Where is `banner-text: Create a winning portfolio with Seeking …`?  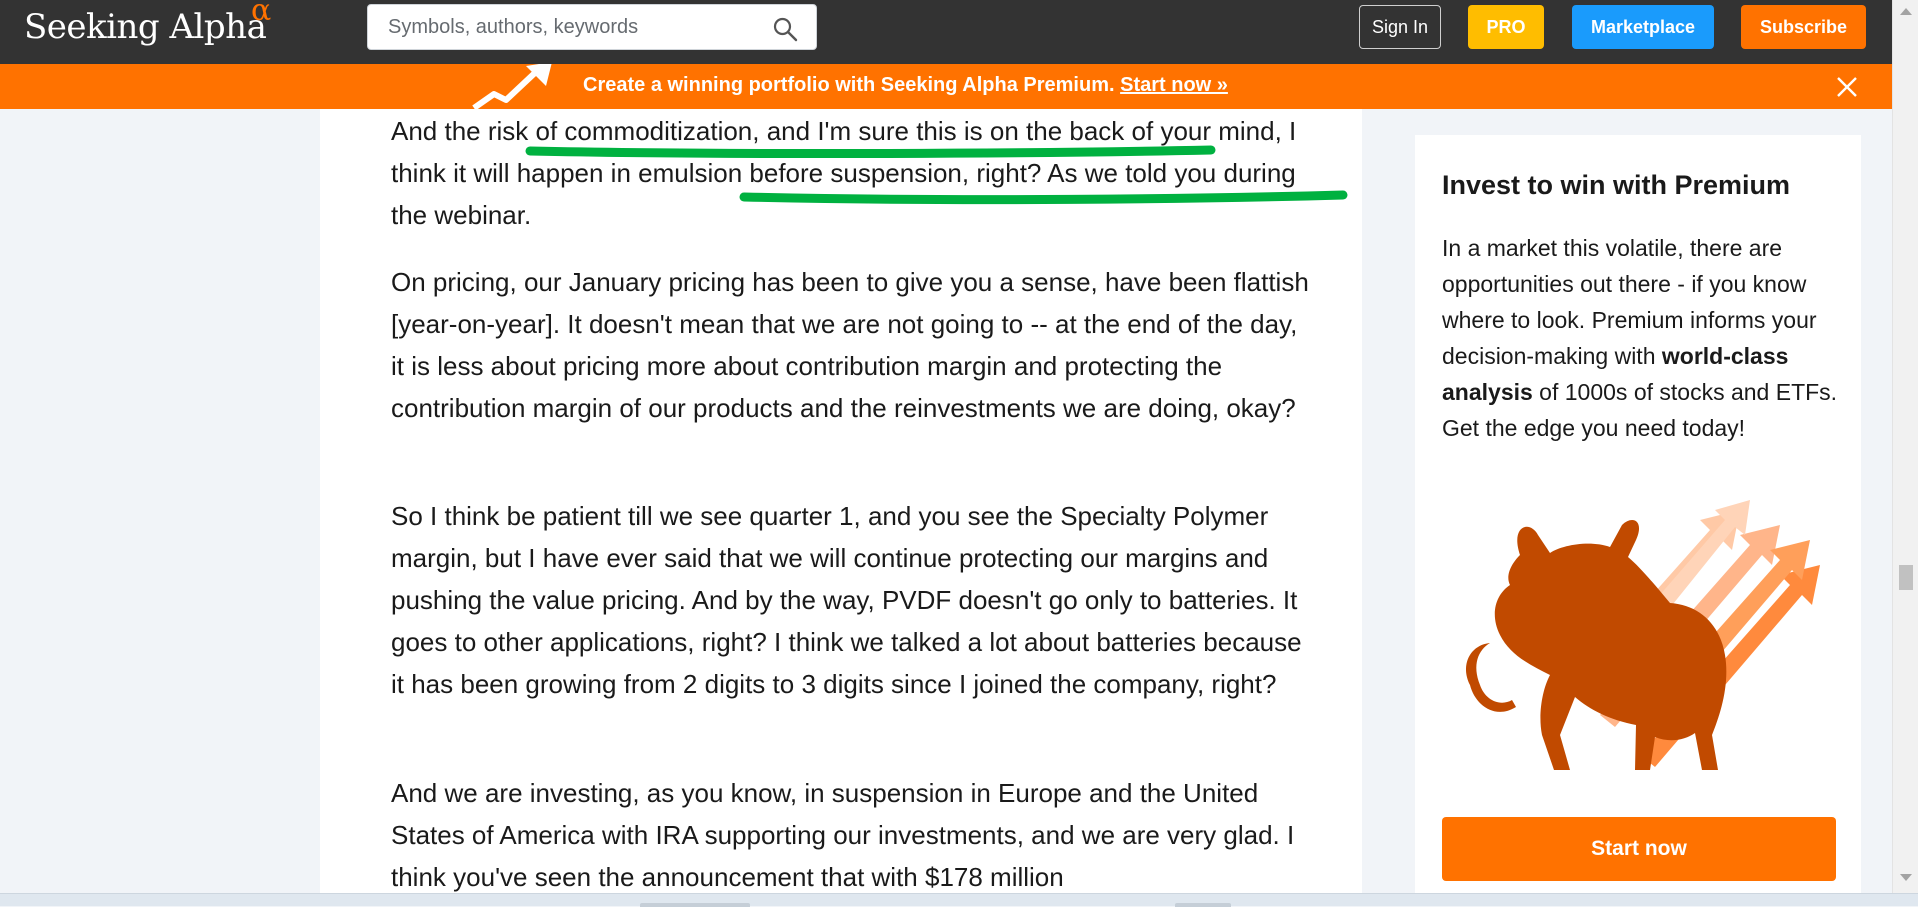
banner-text: Create a winning portfolio with Seeking … is located at coordinates (905, 85).